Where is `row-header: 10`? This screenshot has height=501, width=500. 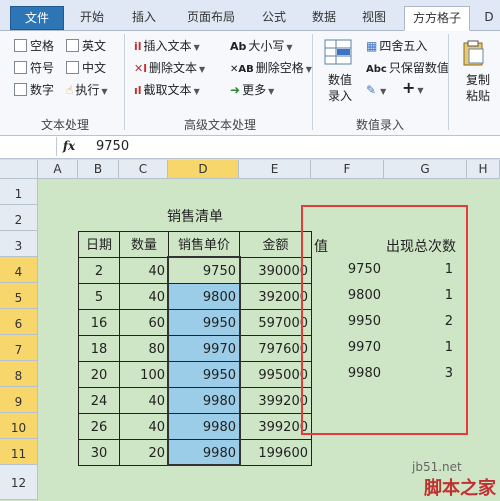 row-header: 10 is located at coordinates (19, 426).